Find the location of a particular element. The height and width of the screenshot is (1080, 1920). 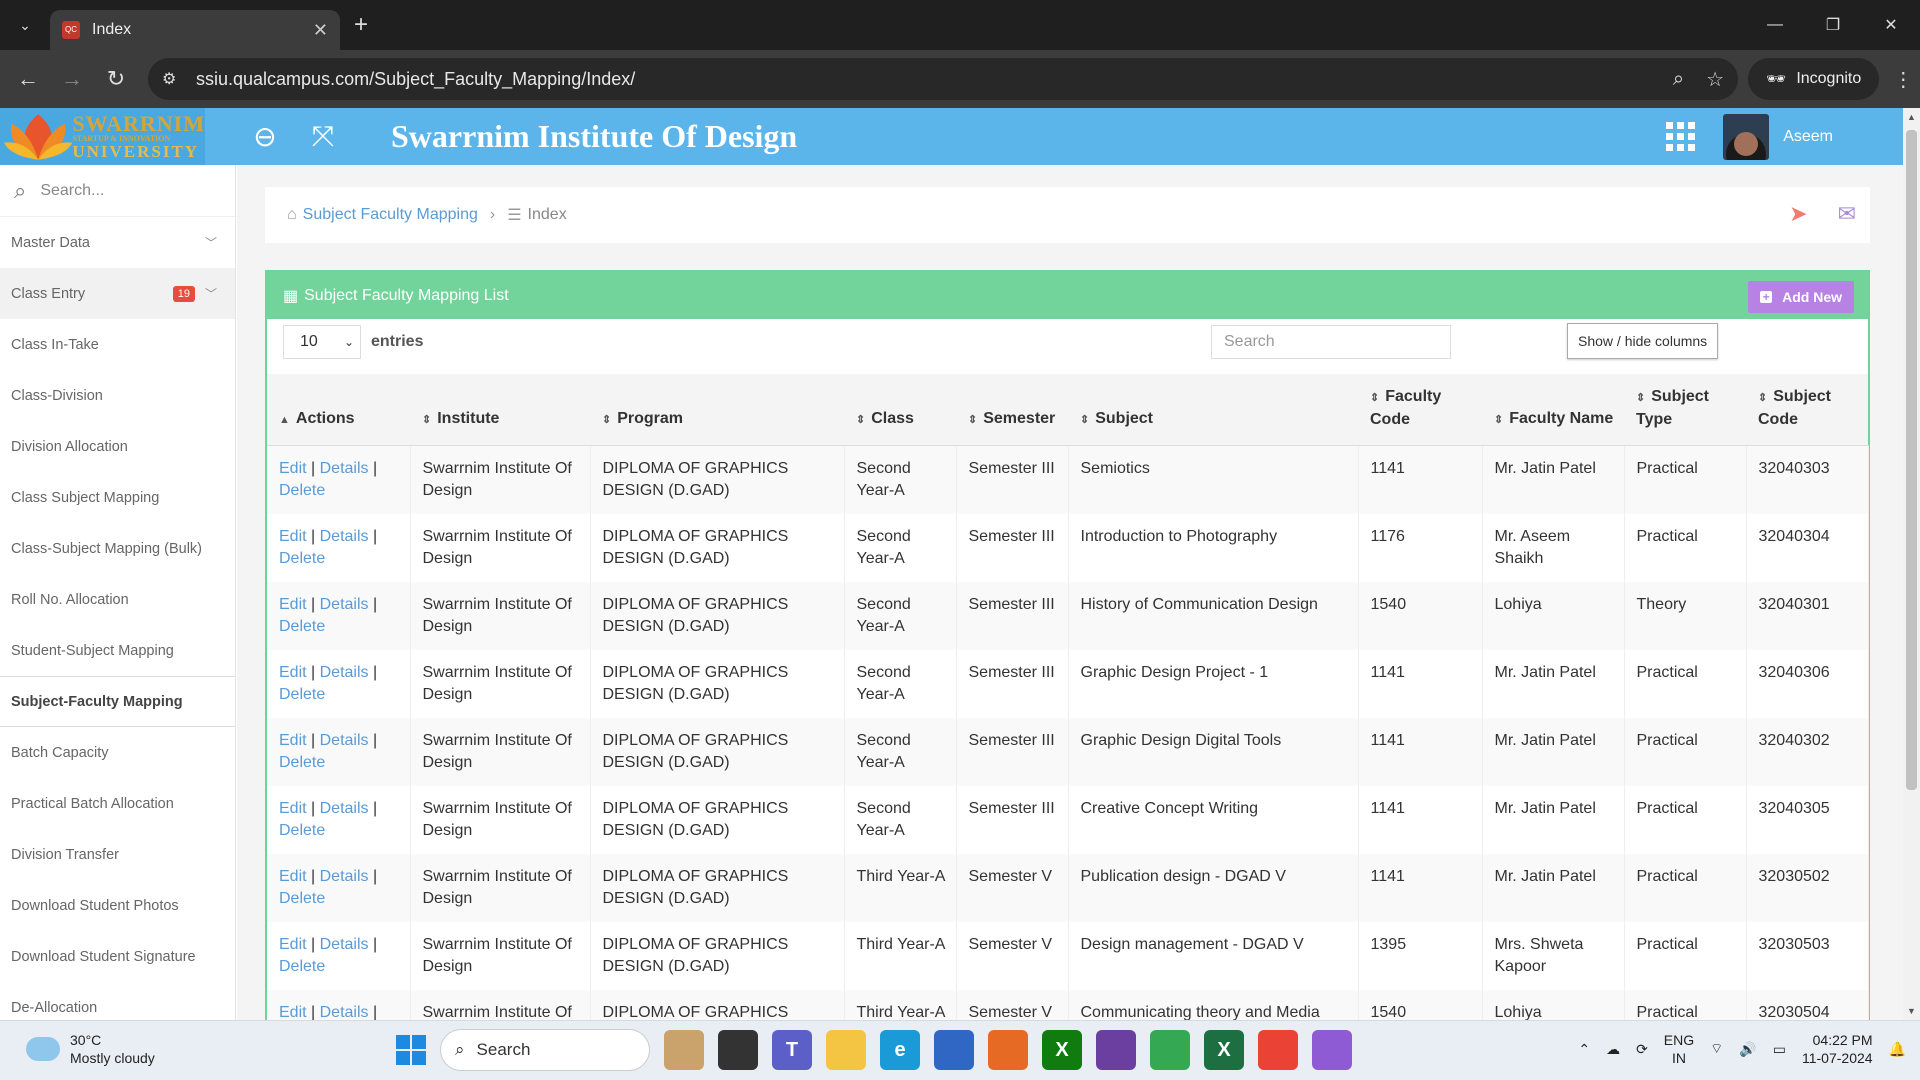

excel-icon: X is located at coordinates (1224, 1050).